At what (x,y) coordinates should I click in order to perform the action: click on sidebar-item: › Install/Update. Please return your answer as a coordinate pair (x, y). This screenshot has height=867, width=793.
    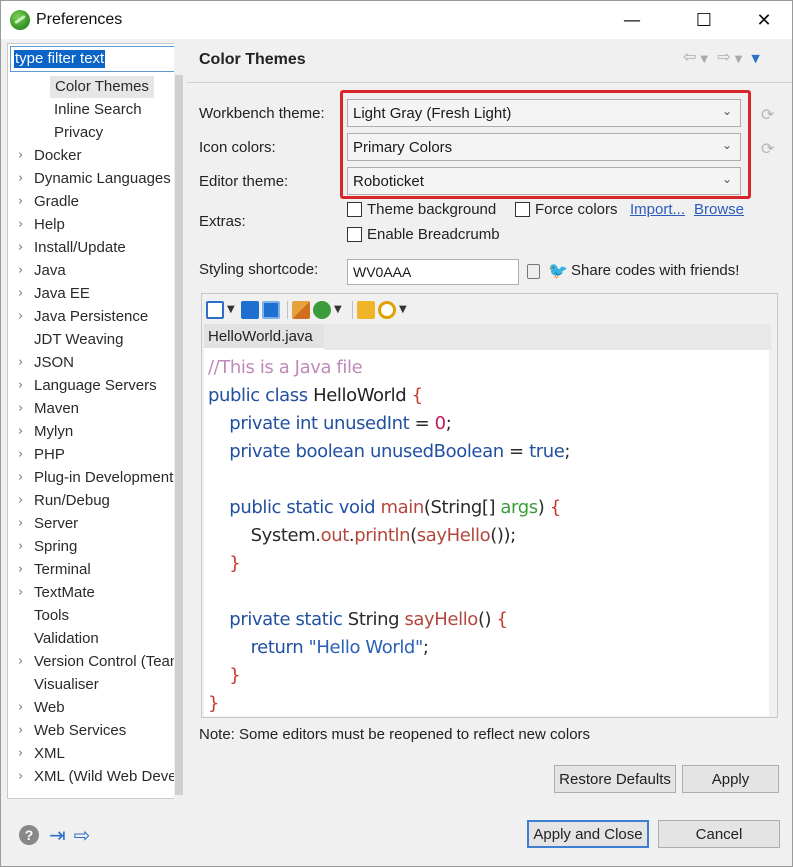
    Looking at the image, I should click on (72, 248).